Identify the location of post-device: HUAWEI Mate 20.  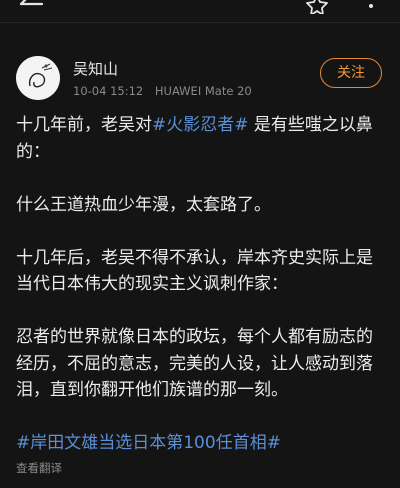
(203, 91).